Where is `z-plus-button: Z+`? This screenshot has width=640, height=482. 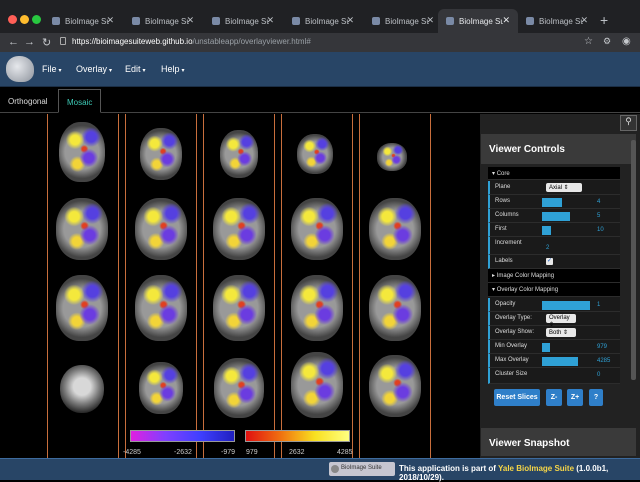
z-plus-button: Z+ is located at coordinates (575, 397).